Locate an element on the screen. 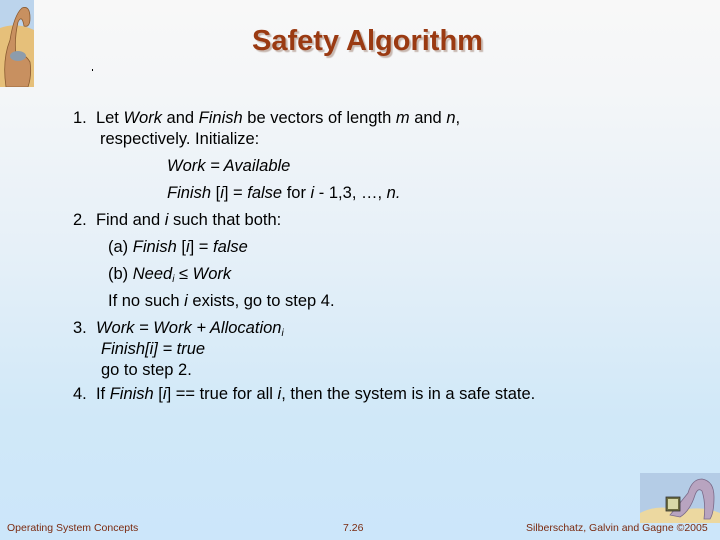 This screenshot has width=720, height=540. text: exists, go to step 4. is located at coordinates (261, 301).